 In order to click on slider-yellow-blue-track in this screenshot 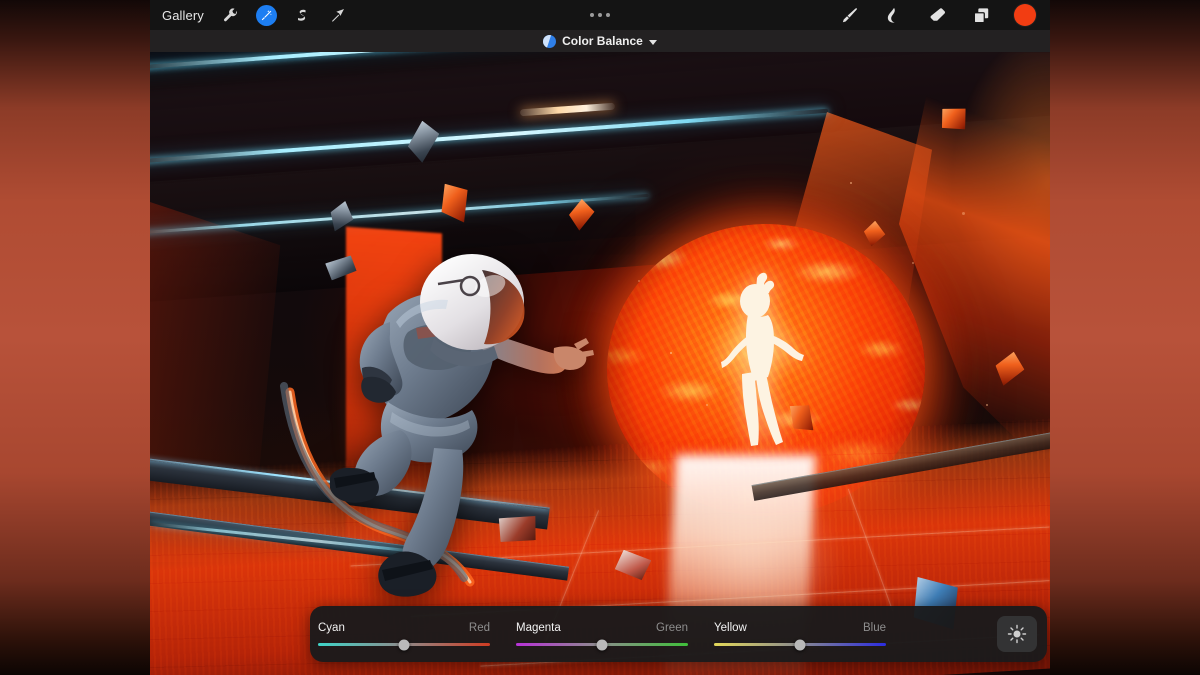, I will do `click(800, 644)`.